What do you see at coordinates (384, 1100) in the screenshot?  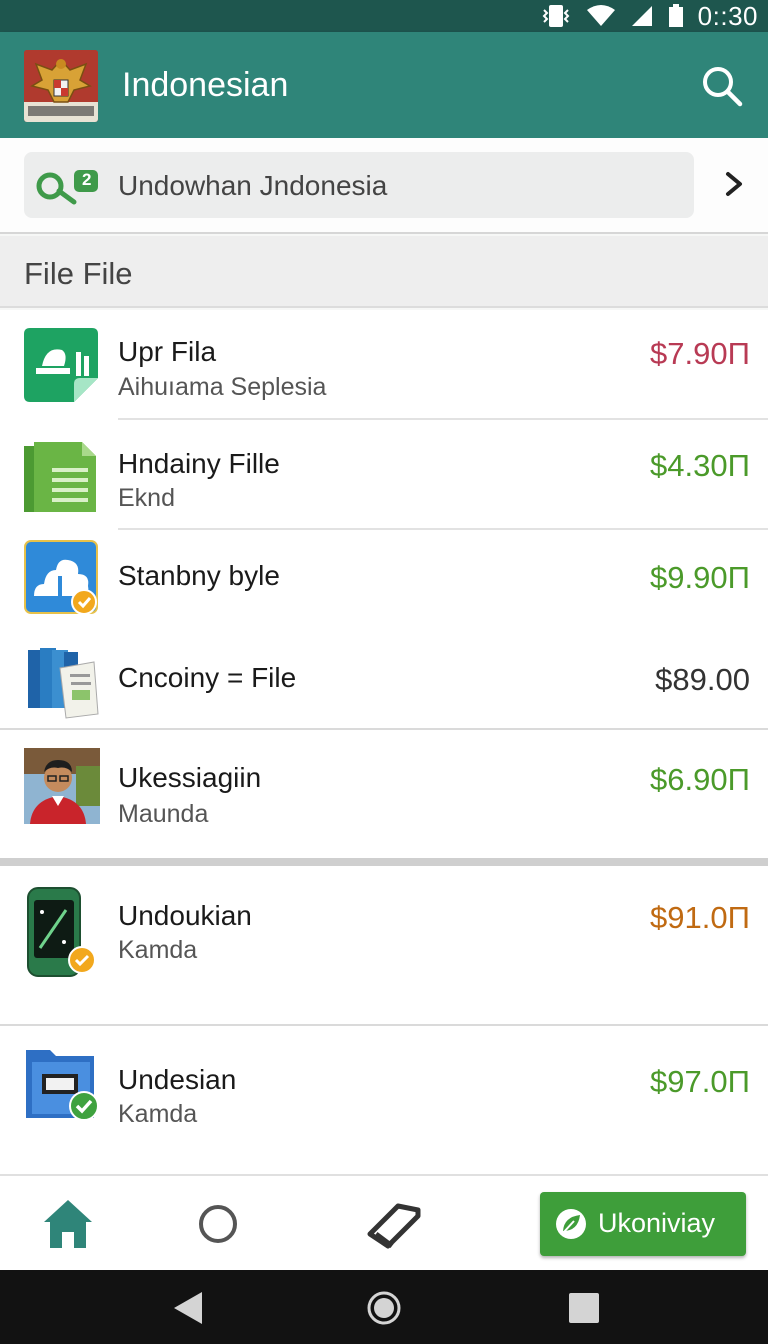 I see `list-item: Undesian Kamda $97.0Π` at bounding box center [384, 1100].